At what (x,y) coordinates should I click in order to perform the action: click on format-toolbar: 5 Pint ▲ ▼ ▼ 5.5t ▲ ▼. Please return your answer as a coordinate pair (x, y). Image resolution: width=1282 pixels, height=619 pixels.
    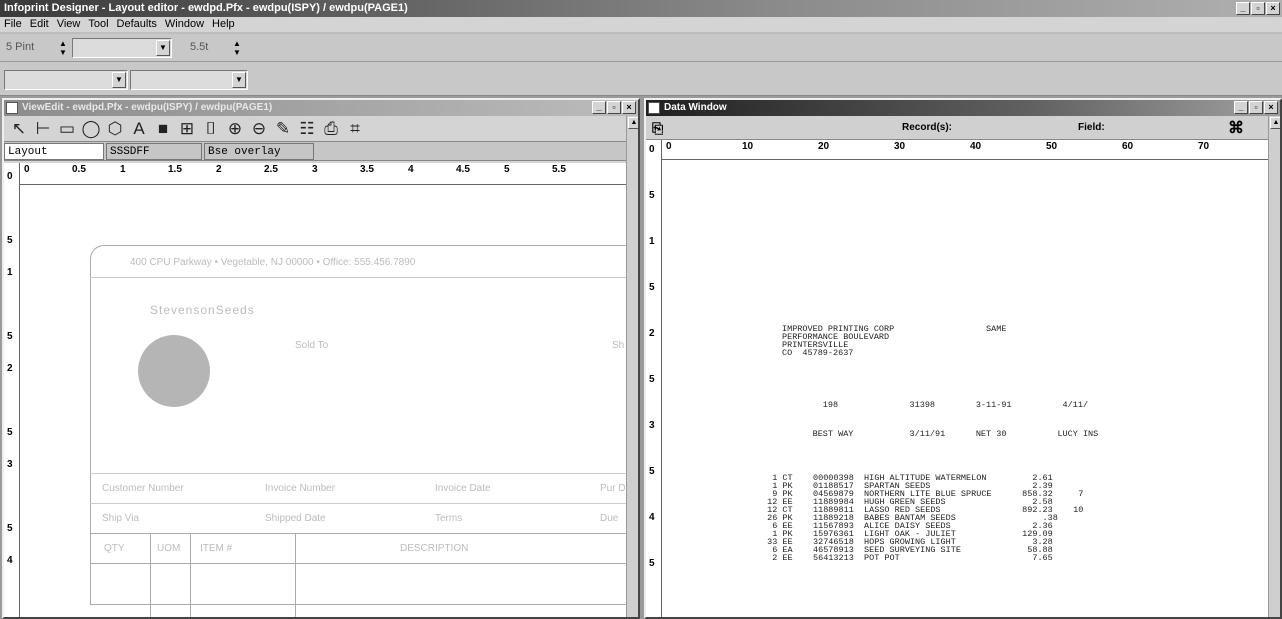
    Looking at the image, I should click on (641, 48).